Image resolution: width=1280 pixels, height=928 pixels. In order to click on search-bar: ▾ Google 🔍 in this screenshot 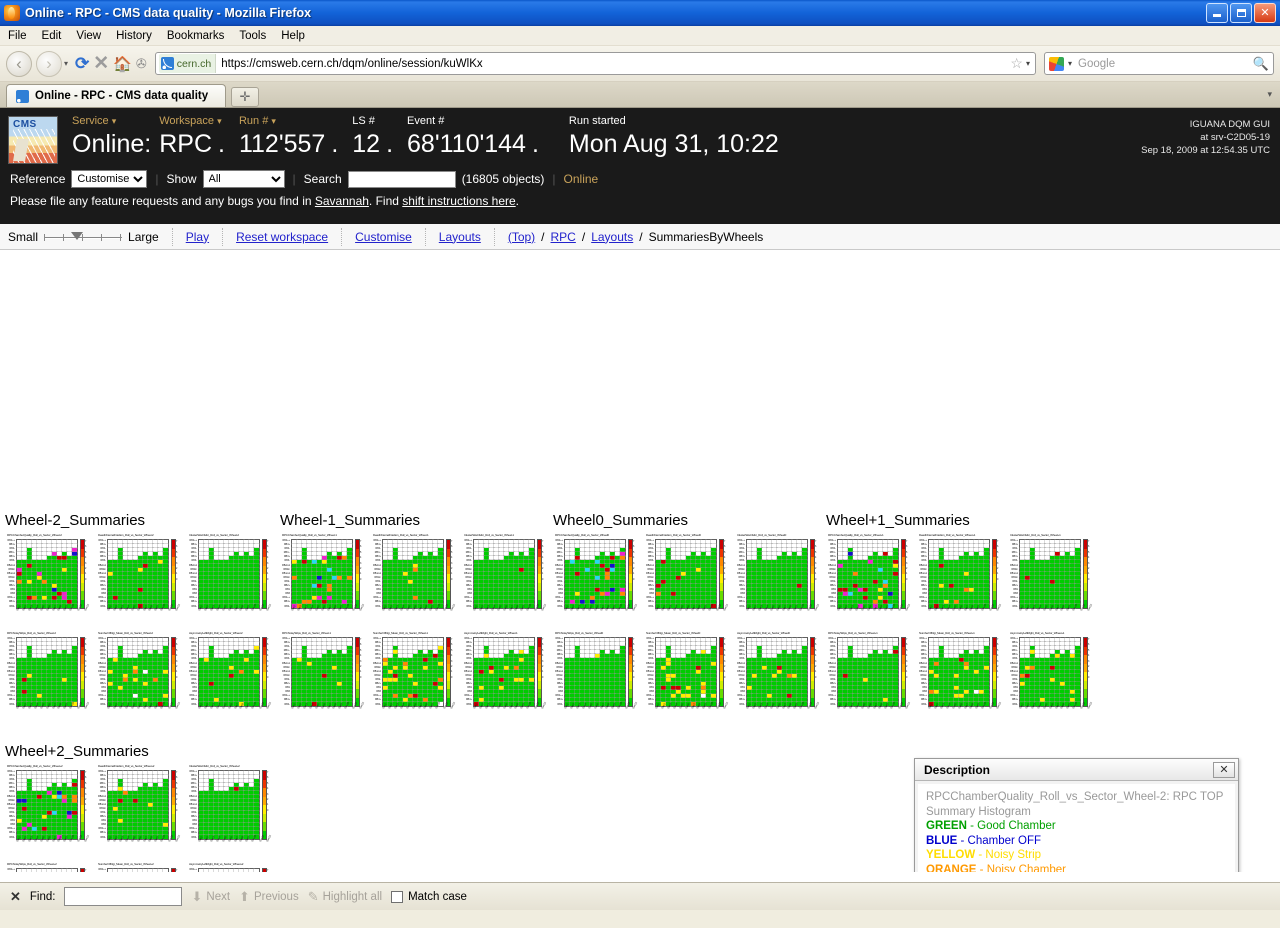, I will do `click(1159, 63)`.